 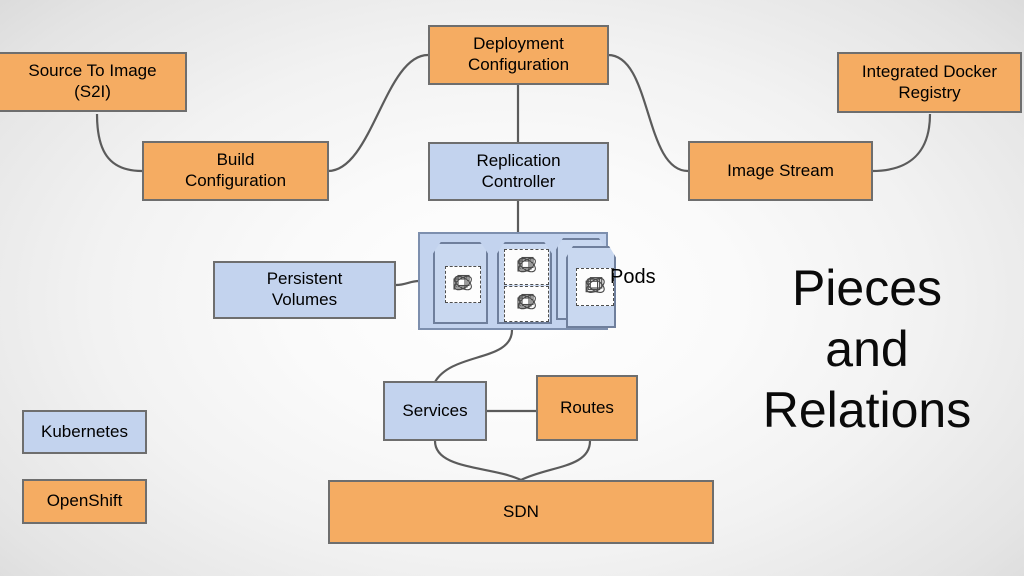 I want to click on connector-deployment-configuration-to-image-stream, so click(x=648, y=113).